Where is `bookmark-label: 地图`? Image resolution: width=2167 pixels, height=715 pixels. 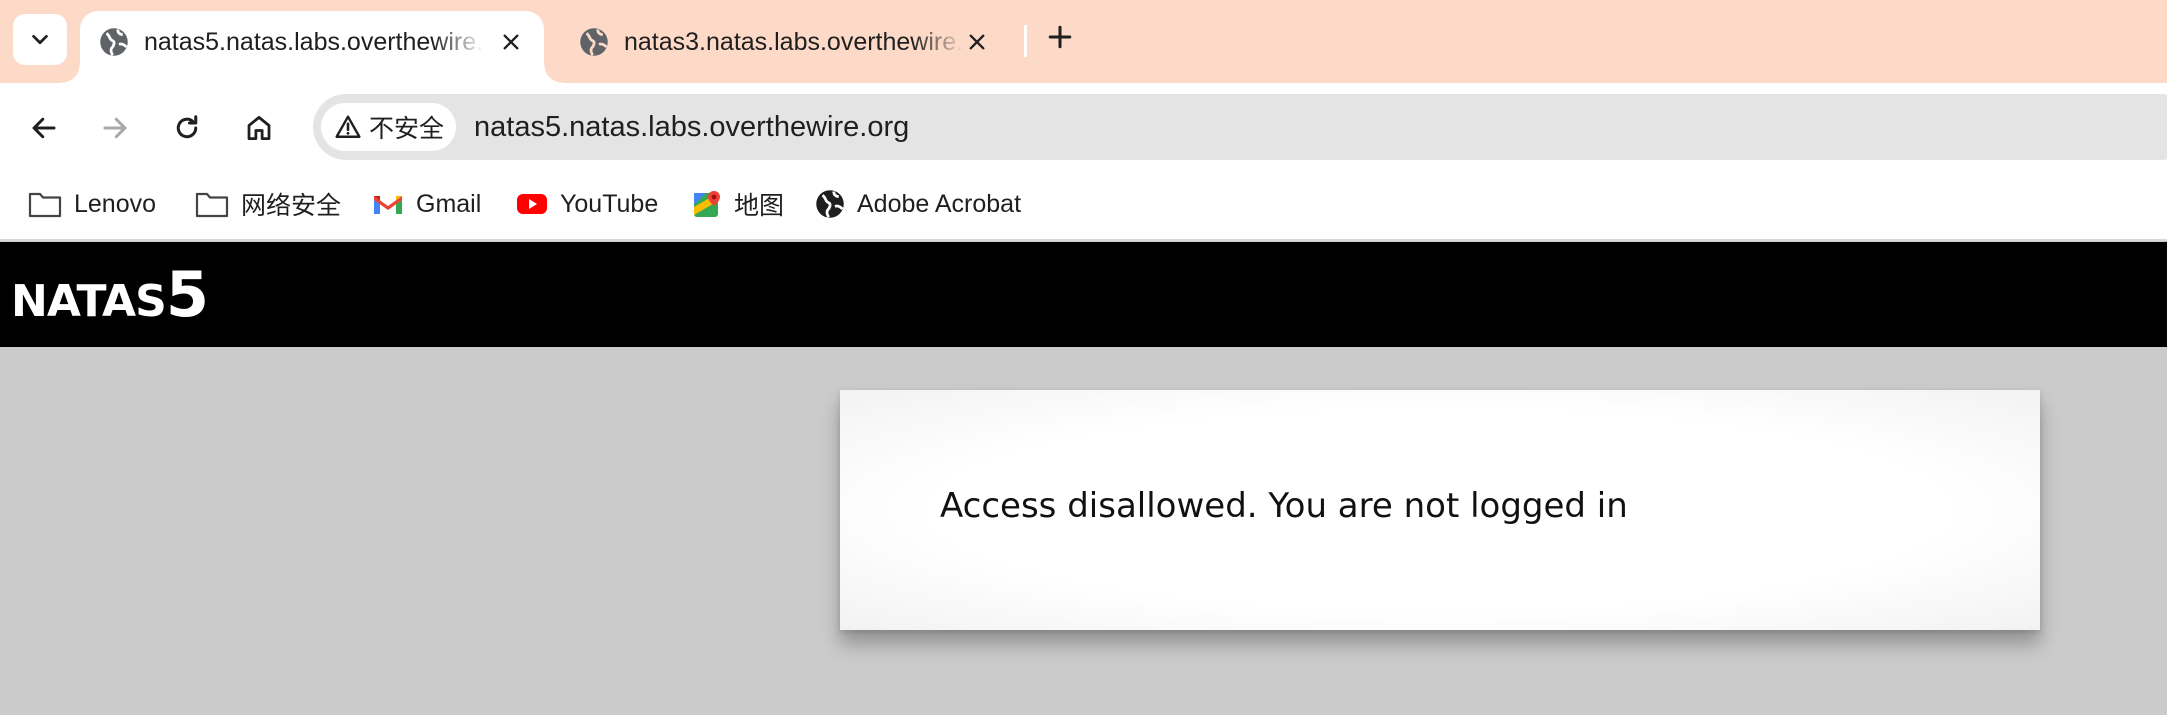 bookmark-label: 地图 is located at coordinates (759, 206).